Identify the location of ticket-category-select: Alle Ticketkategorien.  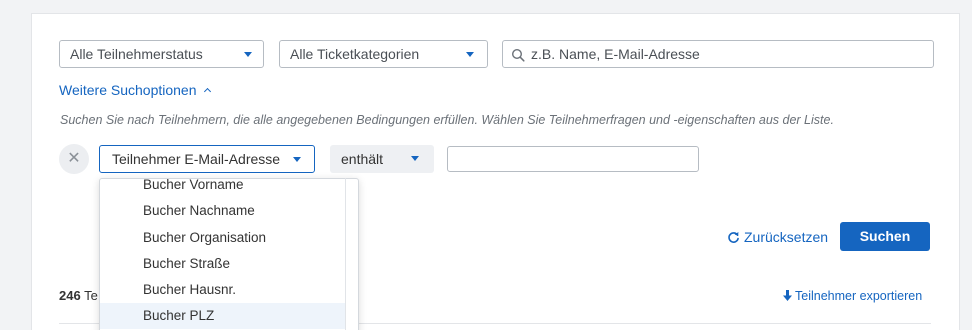
(383, 54).